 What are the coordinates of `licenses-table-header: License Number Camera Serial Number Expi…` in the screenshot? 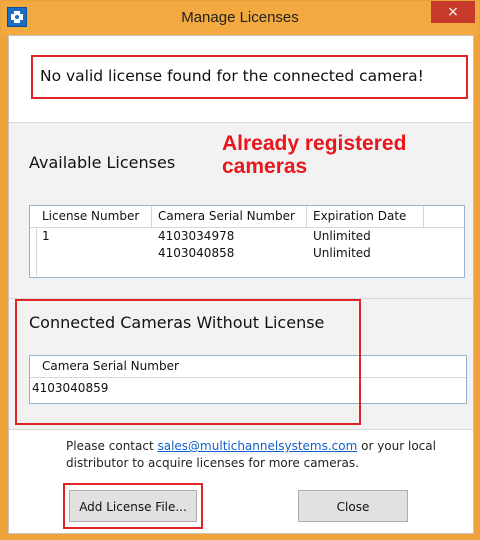 It's located at (247, 217).